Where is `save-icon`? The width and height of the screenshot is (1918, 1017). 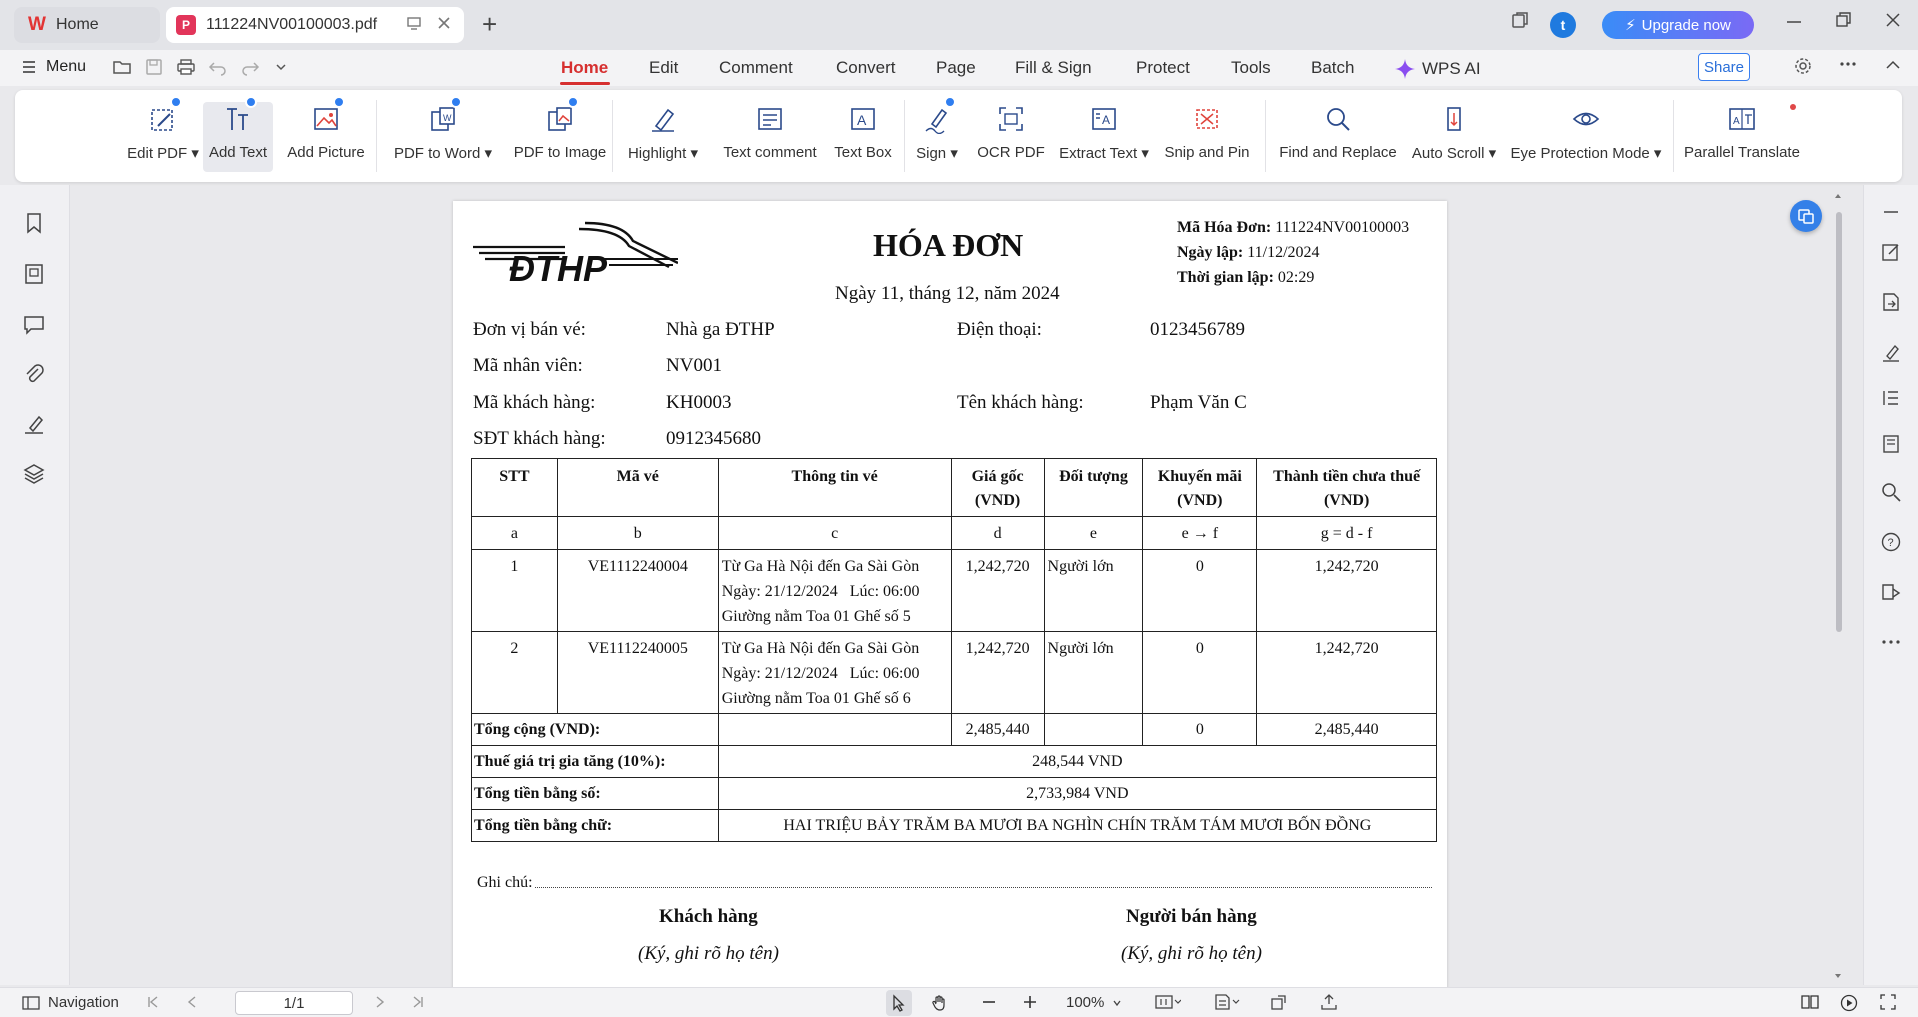 save-icon is located at coordinates (154, 67).